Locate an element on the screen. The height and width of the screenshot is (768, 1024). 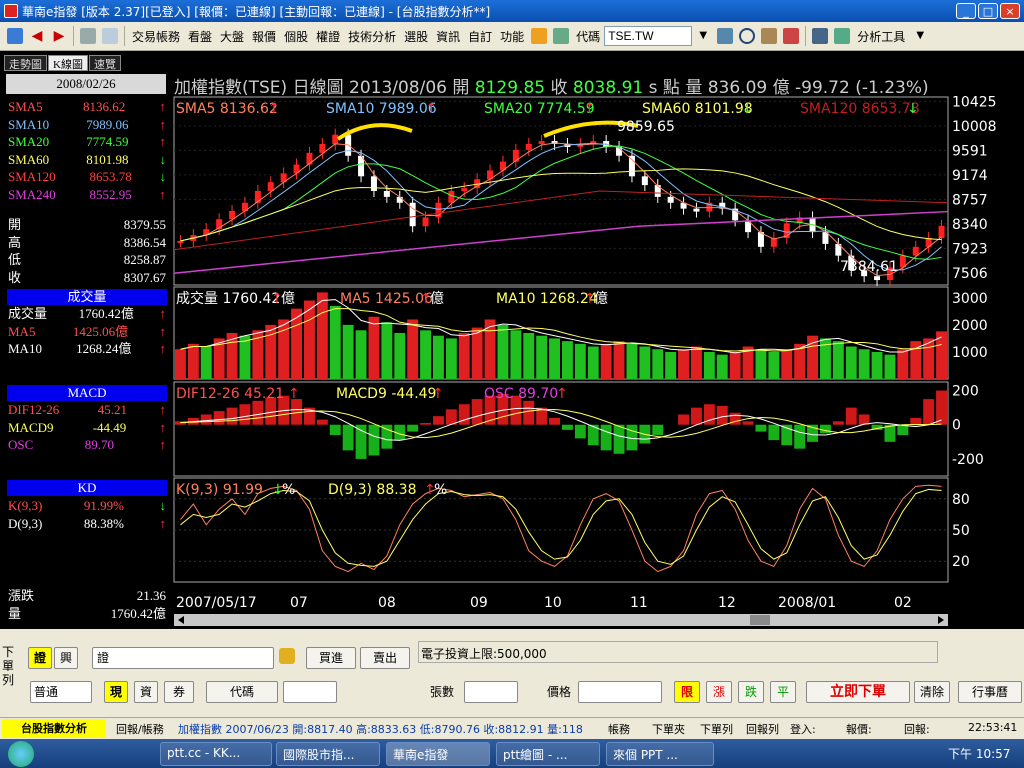
stock-tab: 證 is located at coordinates (40, 658).